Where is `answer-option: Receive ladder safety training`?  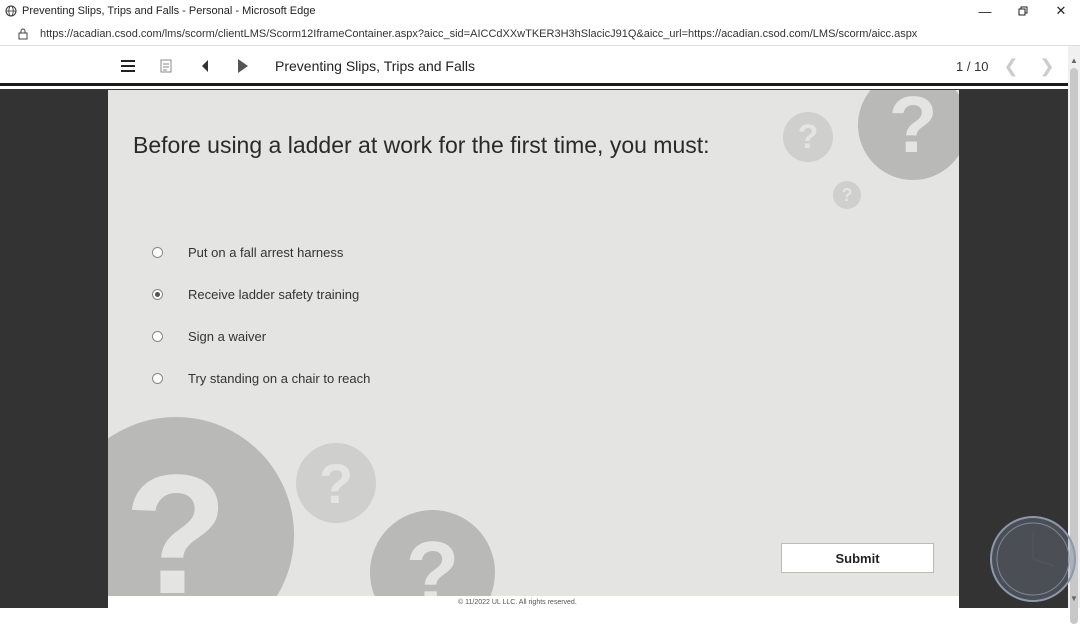 answer-option: Receive ladder safety training is located at coordinates (302, 294).